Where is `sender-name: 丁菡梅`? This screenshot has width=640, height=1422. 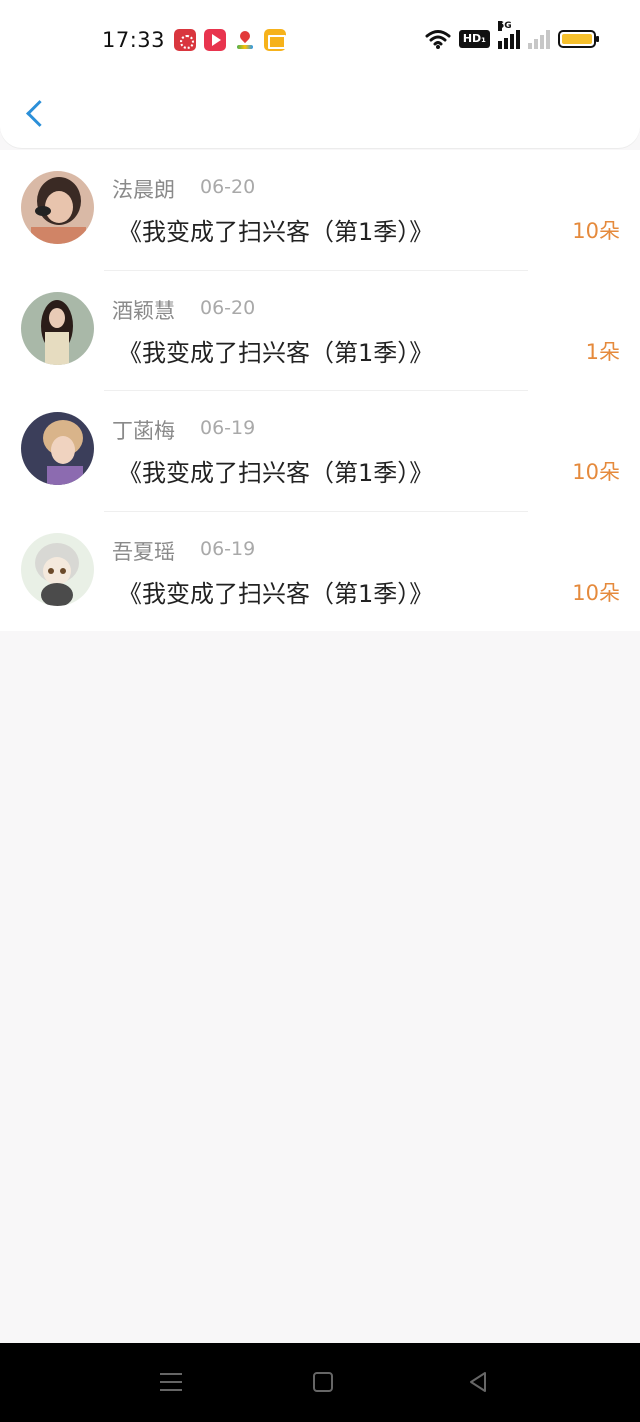 sender-name: 丁菡梅 is located at coordinates (143, 431).